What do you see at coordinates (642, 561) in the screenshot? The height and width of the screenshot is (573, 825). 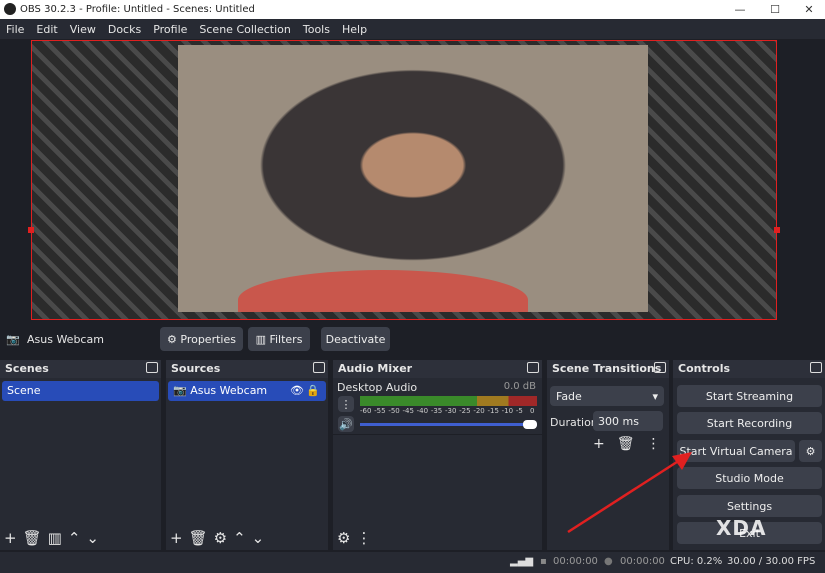 I see `record-time: 00:00:00` at bounding box center [642, 561].